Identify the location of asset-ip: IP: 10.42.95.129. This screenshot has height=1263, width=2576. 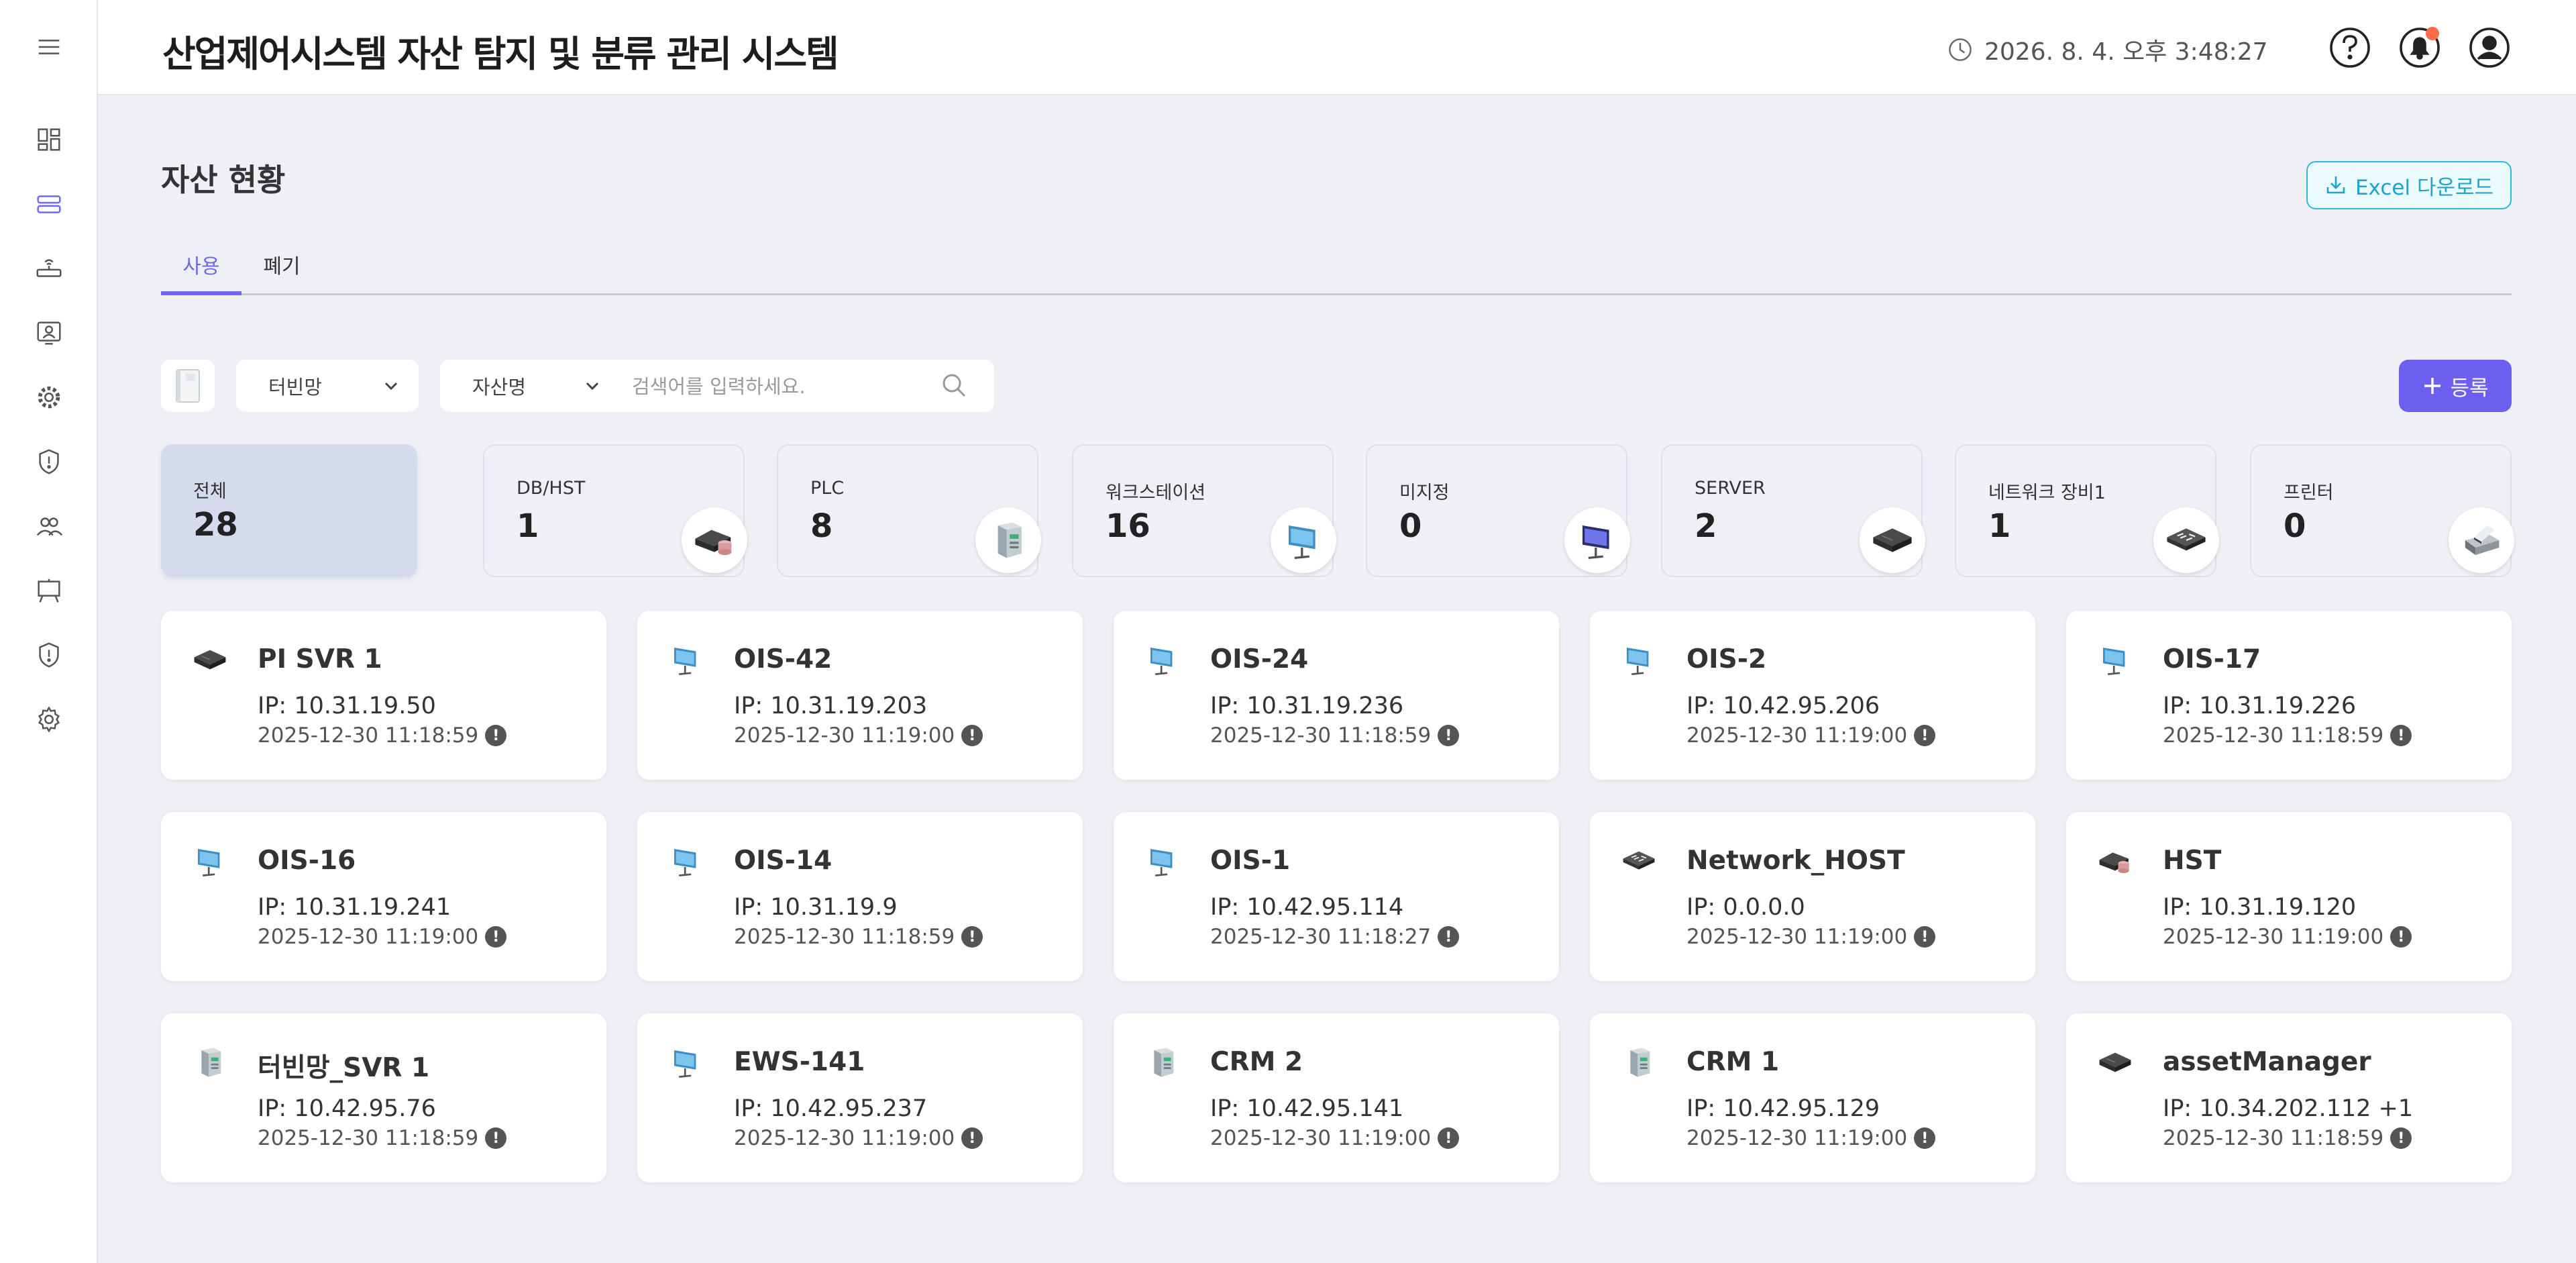
(1783, 1108).